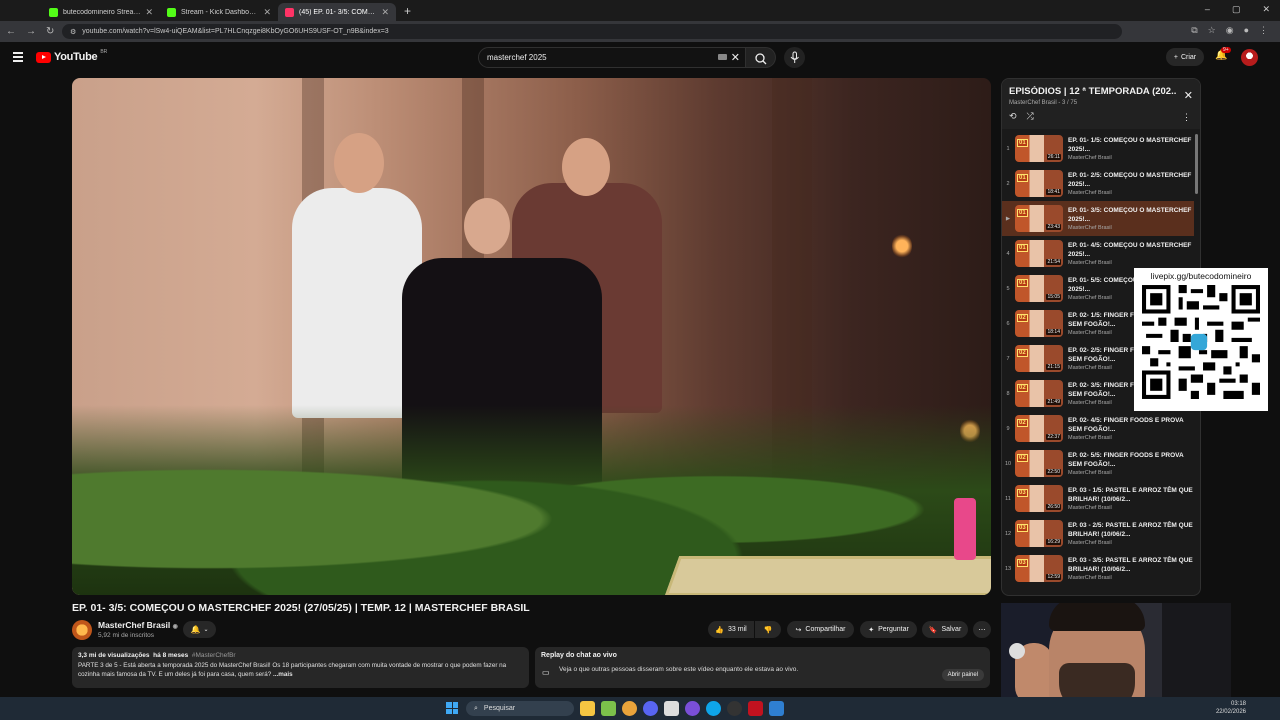  Describe the element at coordinates (407, 11) in the screenshot. I see `new-tab-button: +` at that location.